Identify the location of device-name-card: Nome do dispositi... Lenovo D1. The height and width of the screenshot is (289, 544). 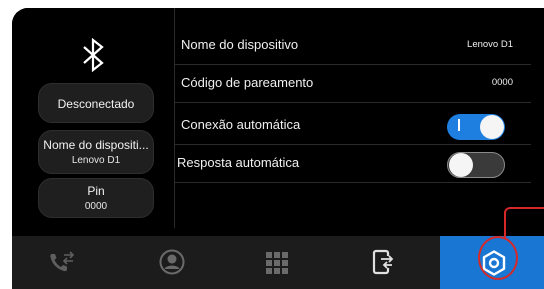
(96, 152).